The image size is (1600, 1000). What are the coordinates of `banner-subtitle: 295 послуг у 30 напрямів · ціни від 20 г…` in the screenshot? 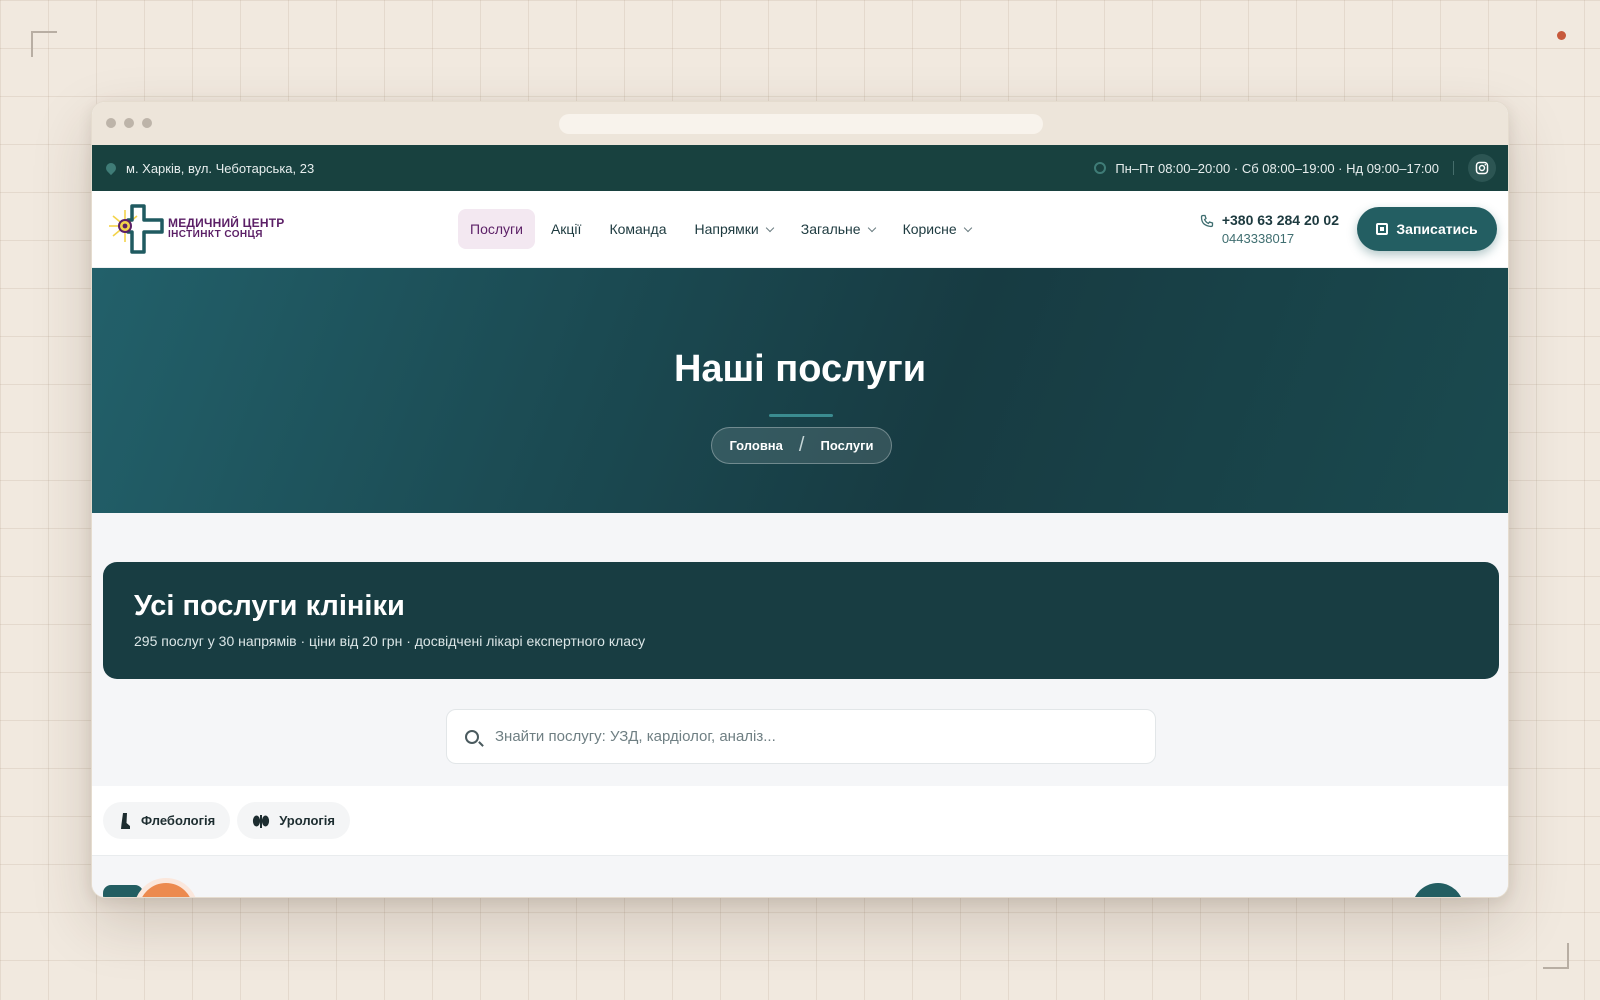 It's located at (390, 641).